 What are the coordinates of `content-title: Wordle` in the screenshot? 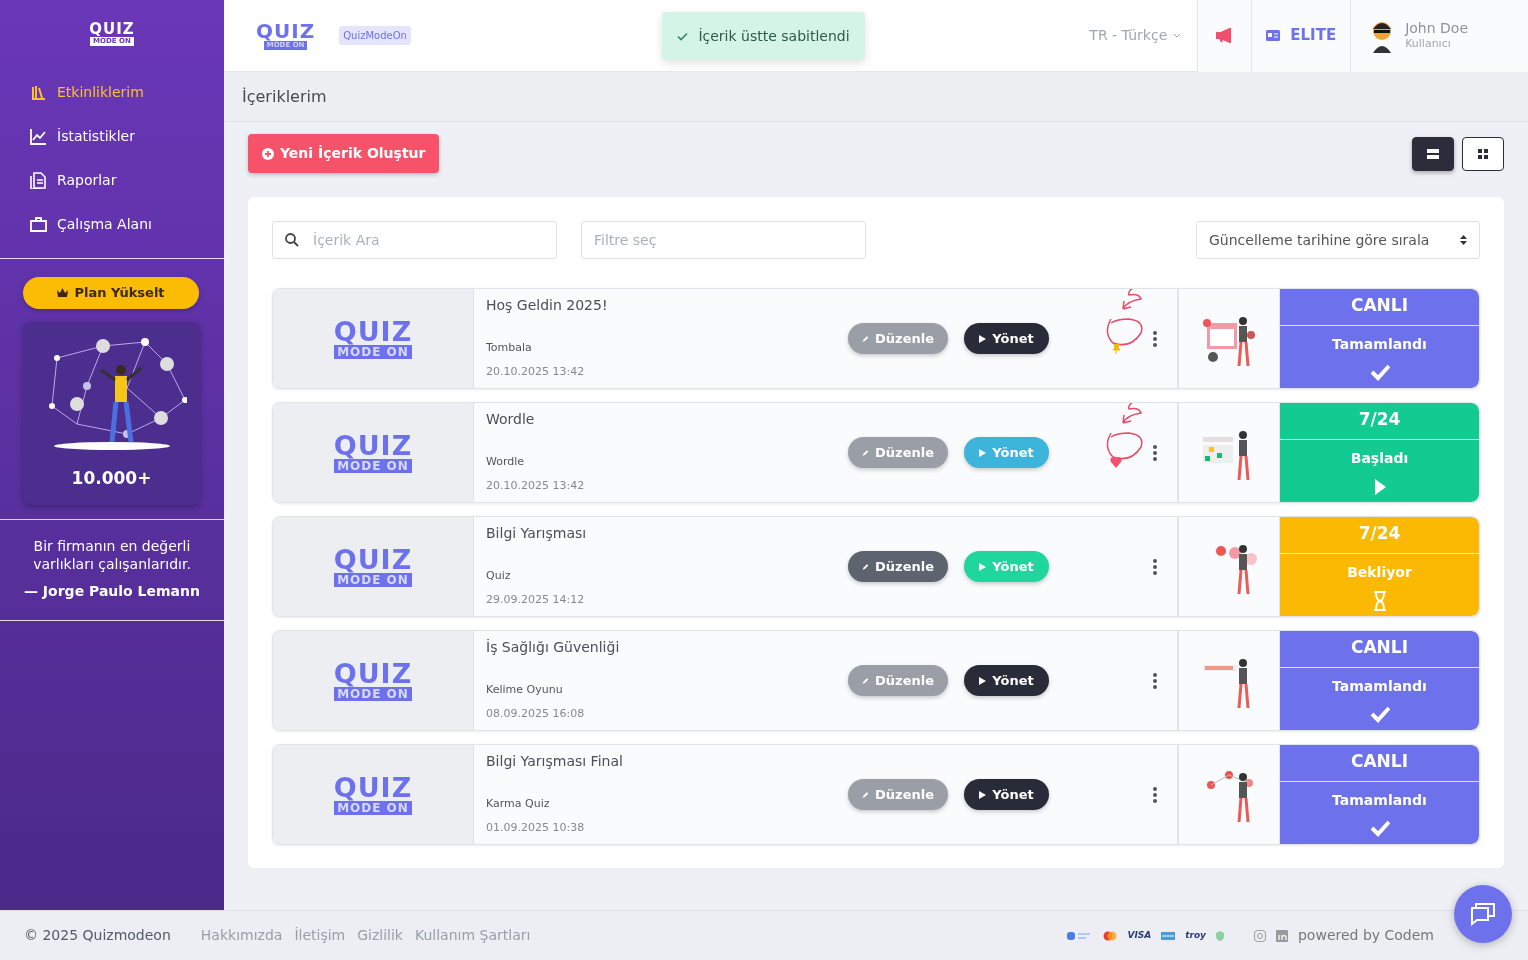 It's located at (511, 419).